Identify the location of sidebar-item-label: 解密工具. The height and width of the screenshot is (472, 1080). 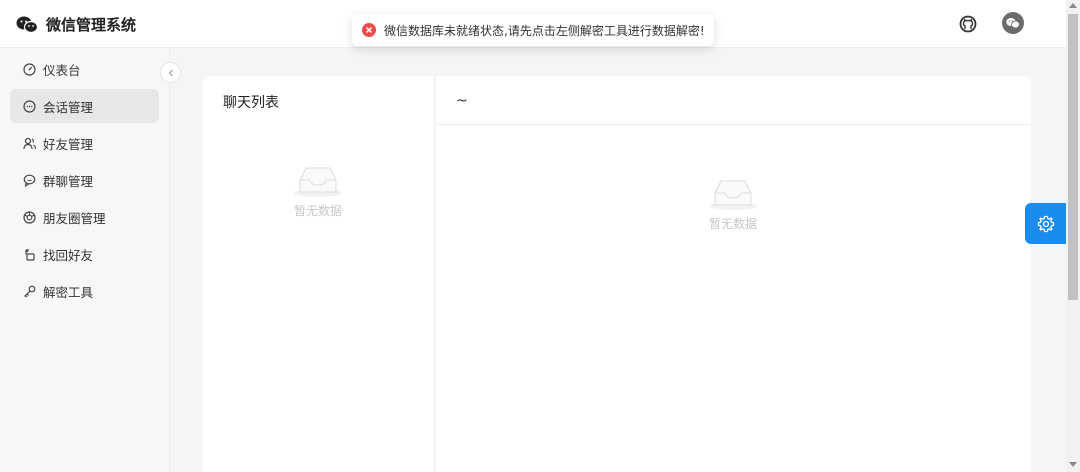
(68, 292).